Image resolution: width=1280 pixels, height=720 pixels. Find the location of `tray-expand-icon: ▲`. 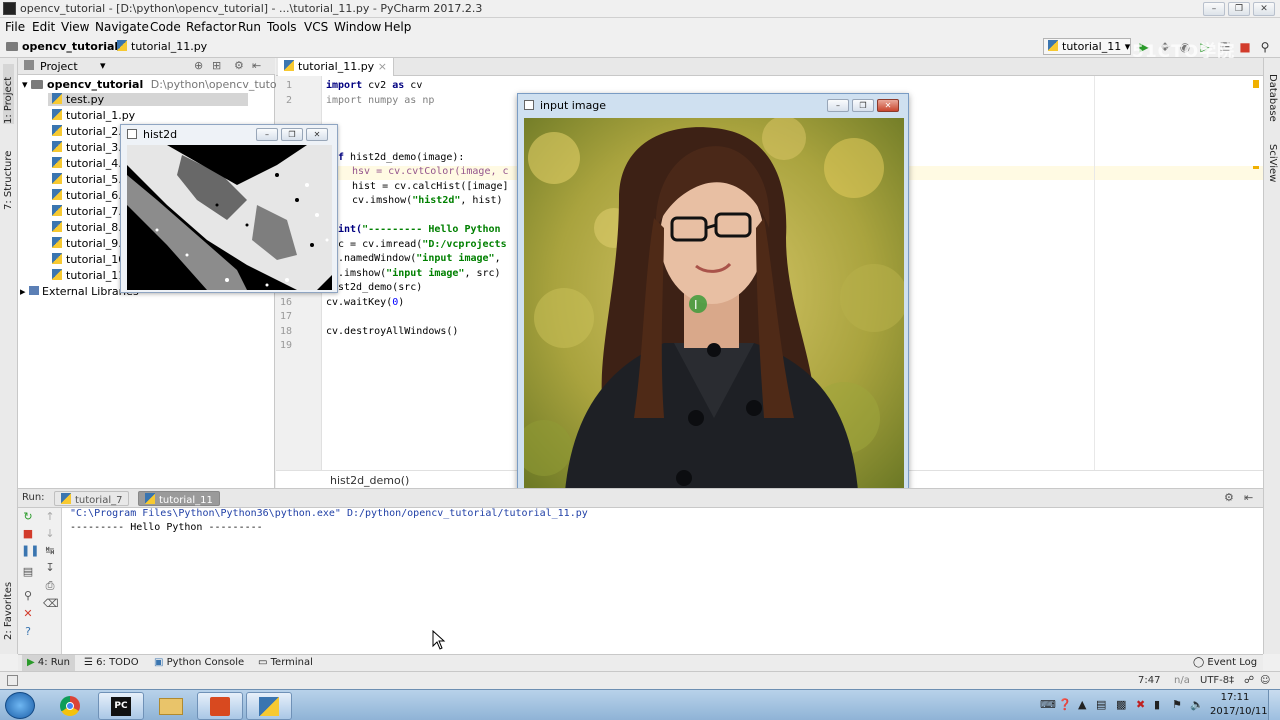

tray-expand-icon: ▲ is located at coordinates (1082, 704).